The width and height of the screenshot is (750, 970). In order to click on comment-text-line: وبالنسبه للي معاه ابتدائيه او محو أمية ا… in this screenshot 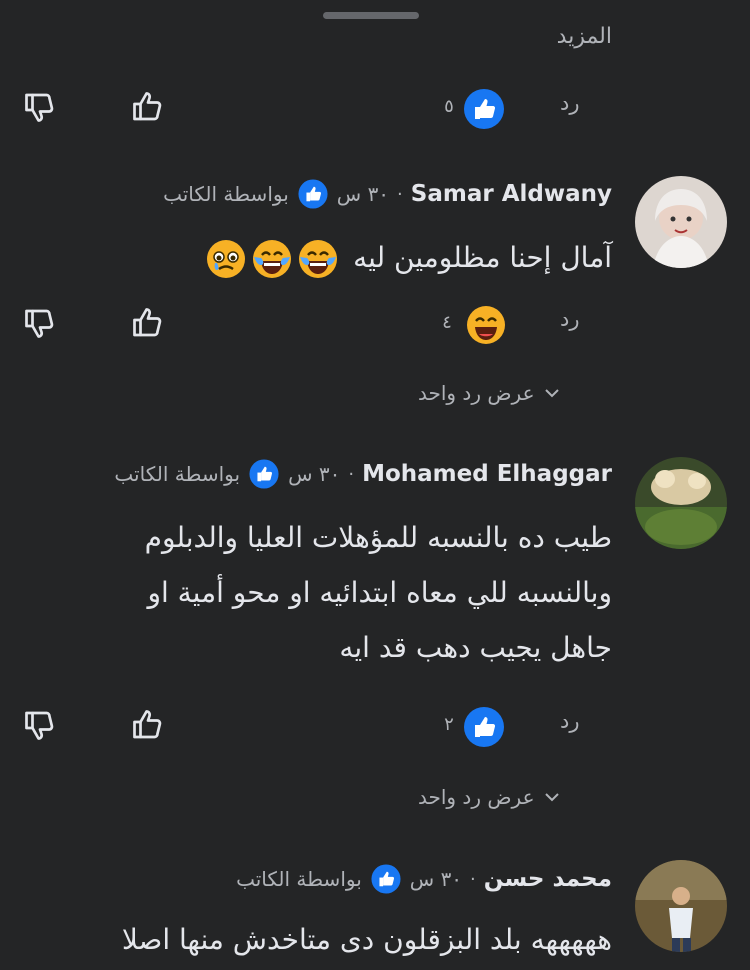, I will do `click(379, 592)`.